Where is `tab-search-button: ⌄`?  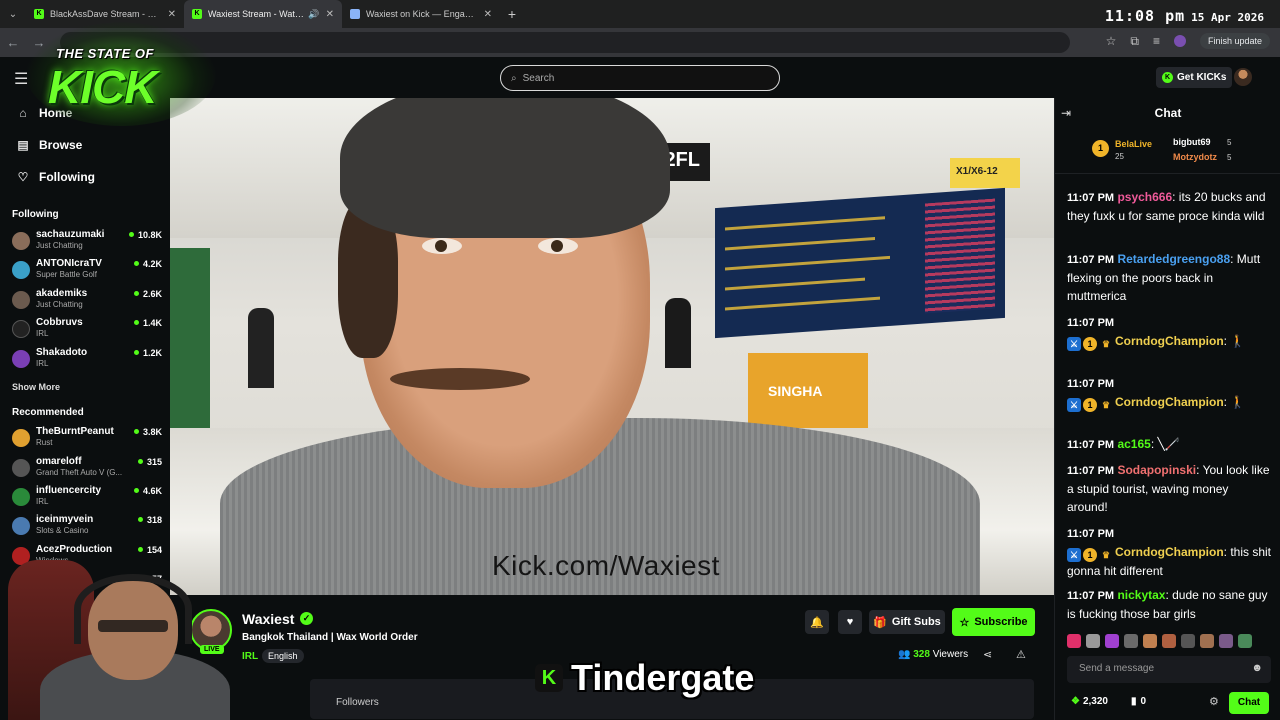 tab-search-button: ⌄ is located at coordinates (13, 14).